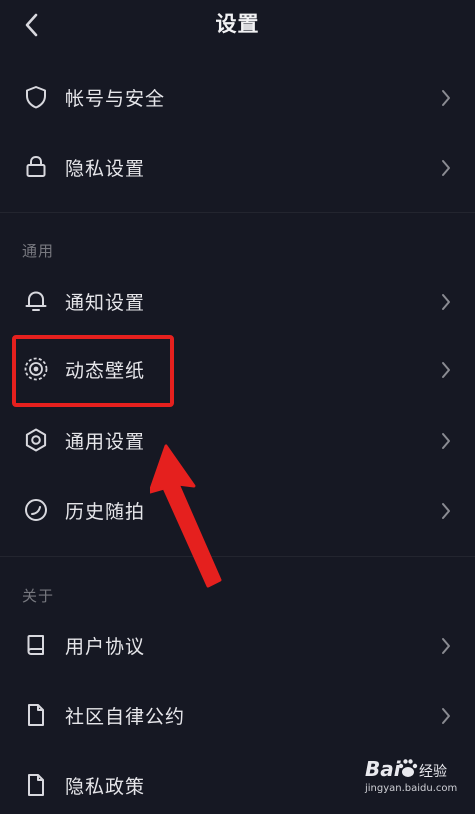 The image size is (475, 814). Describe the element at coordinates (36, 510) in the screenshot. I see `history-icon` at that location.